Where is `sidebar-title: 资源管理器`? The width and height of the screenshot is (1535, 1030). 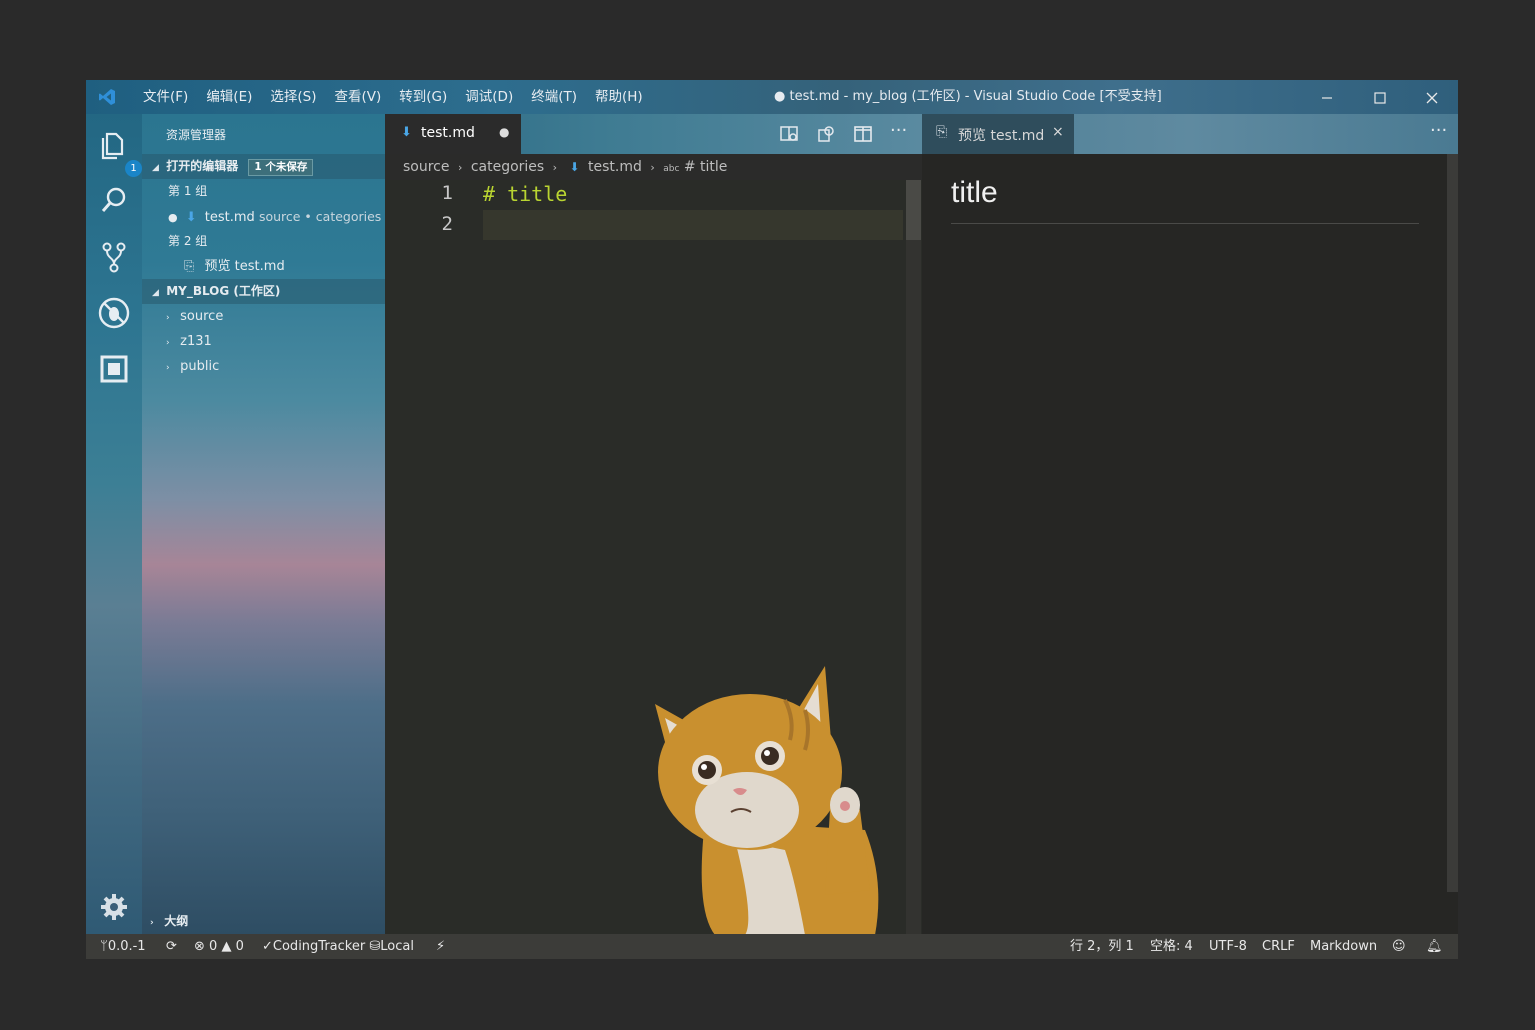 sidebar-title: 资源管理器 is located at coordinates (196, 135).